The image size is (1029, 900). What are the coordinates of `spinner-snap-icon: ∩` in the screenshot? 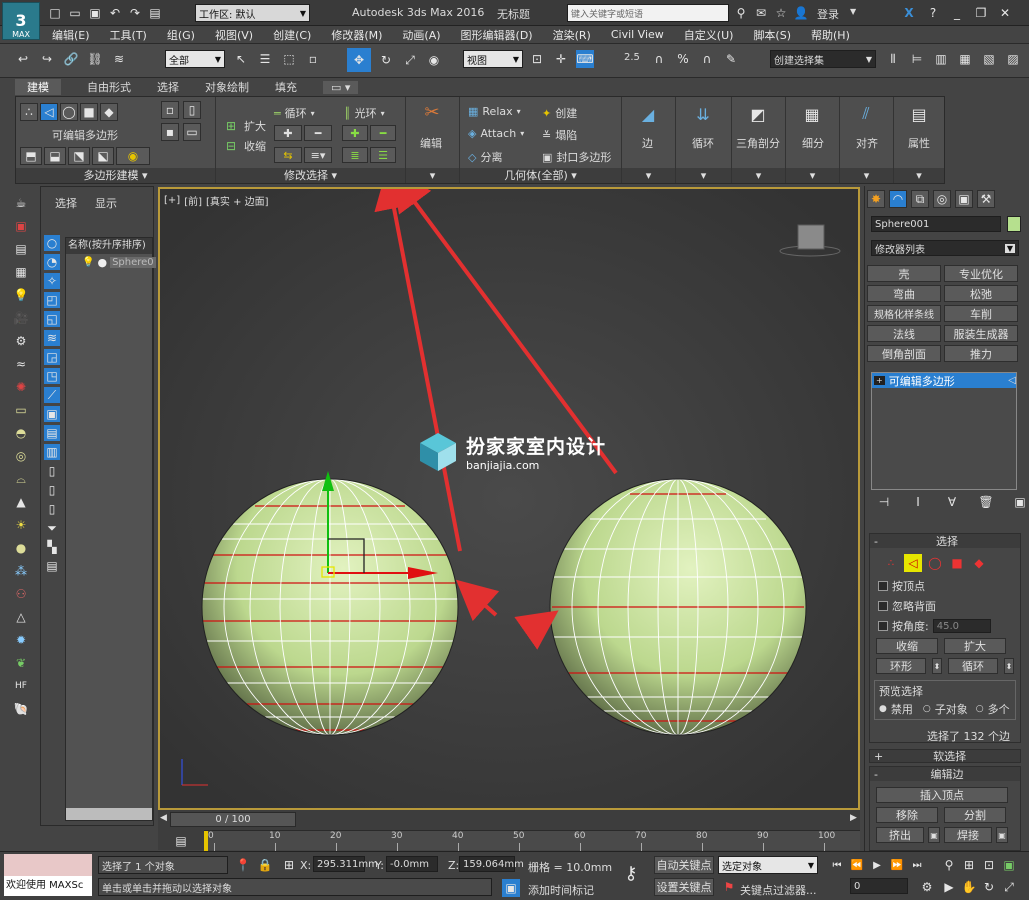 It's located at (707, 59).